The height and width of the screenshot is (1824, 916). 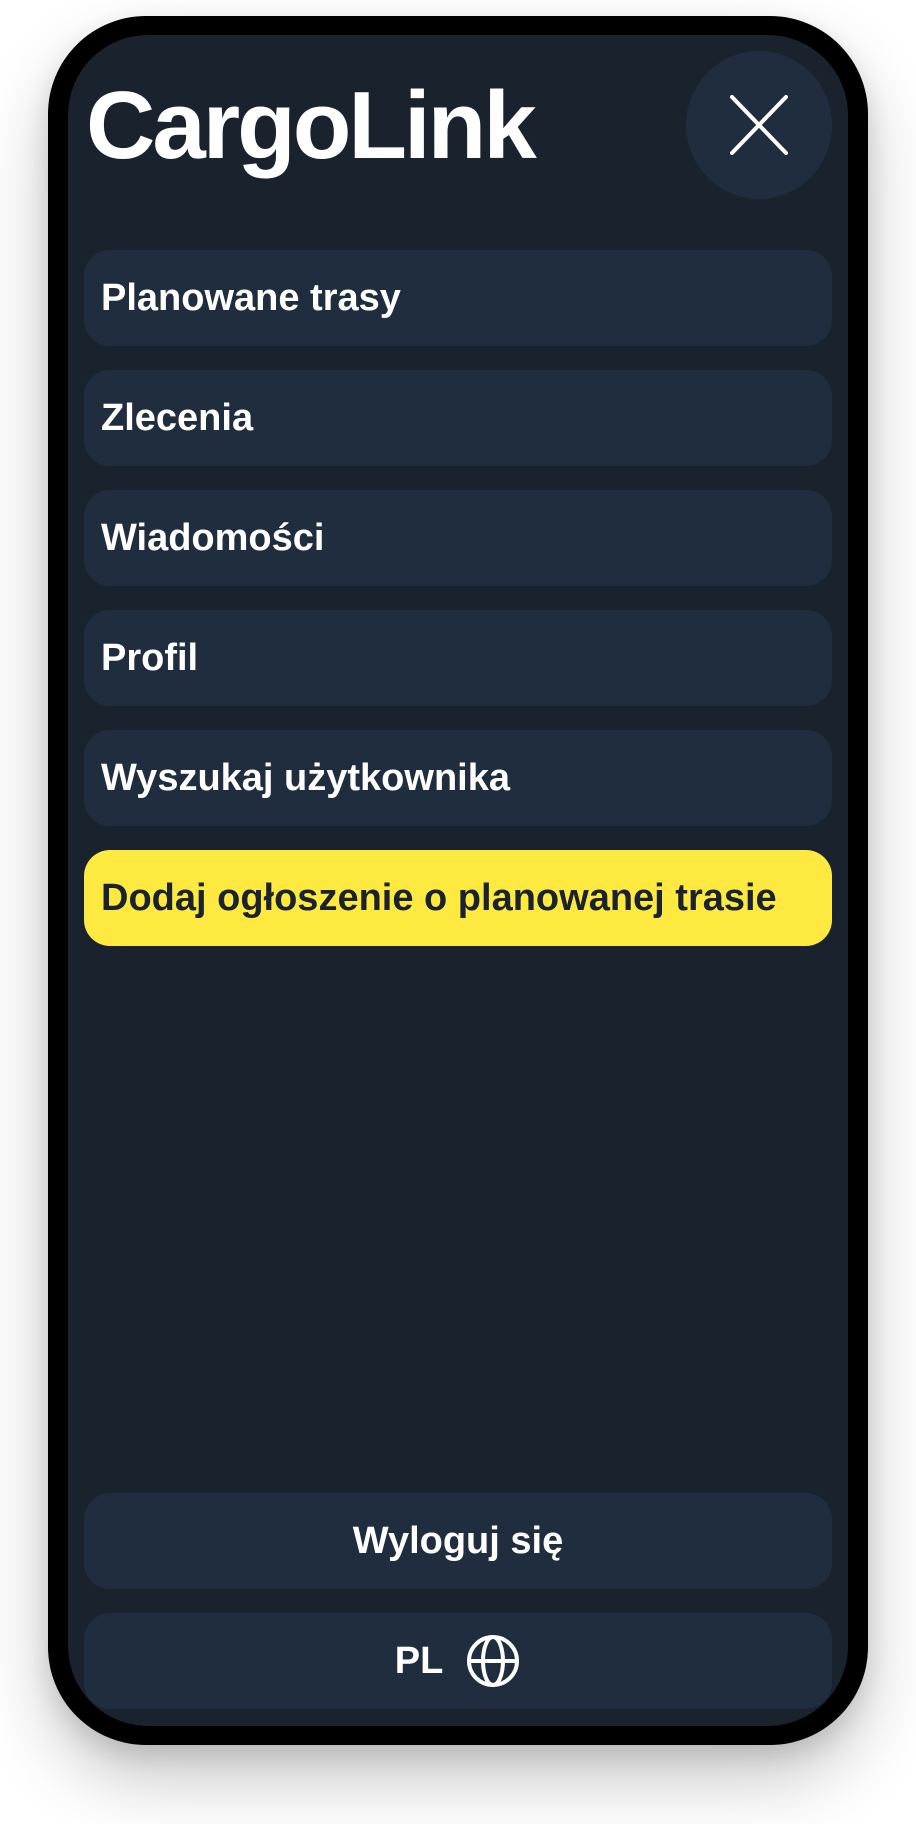 I want to click on language-code: PL, so click(x=419, y=1660).